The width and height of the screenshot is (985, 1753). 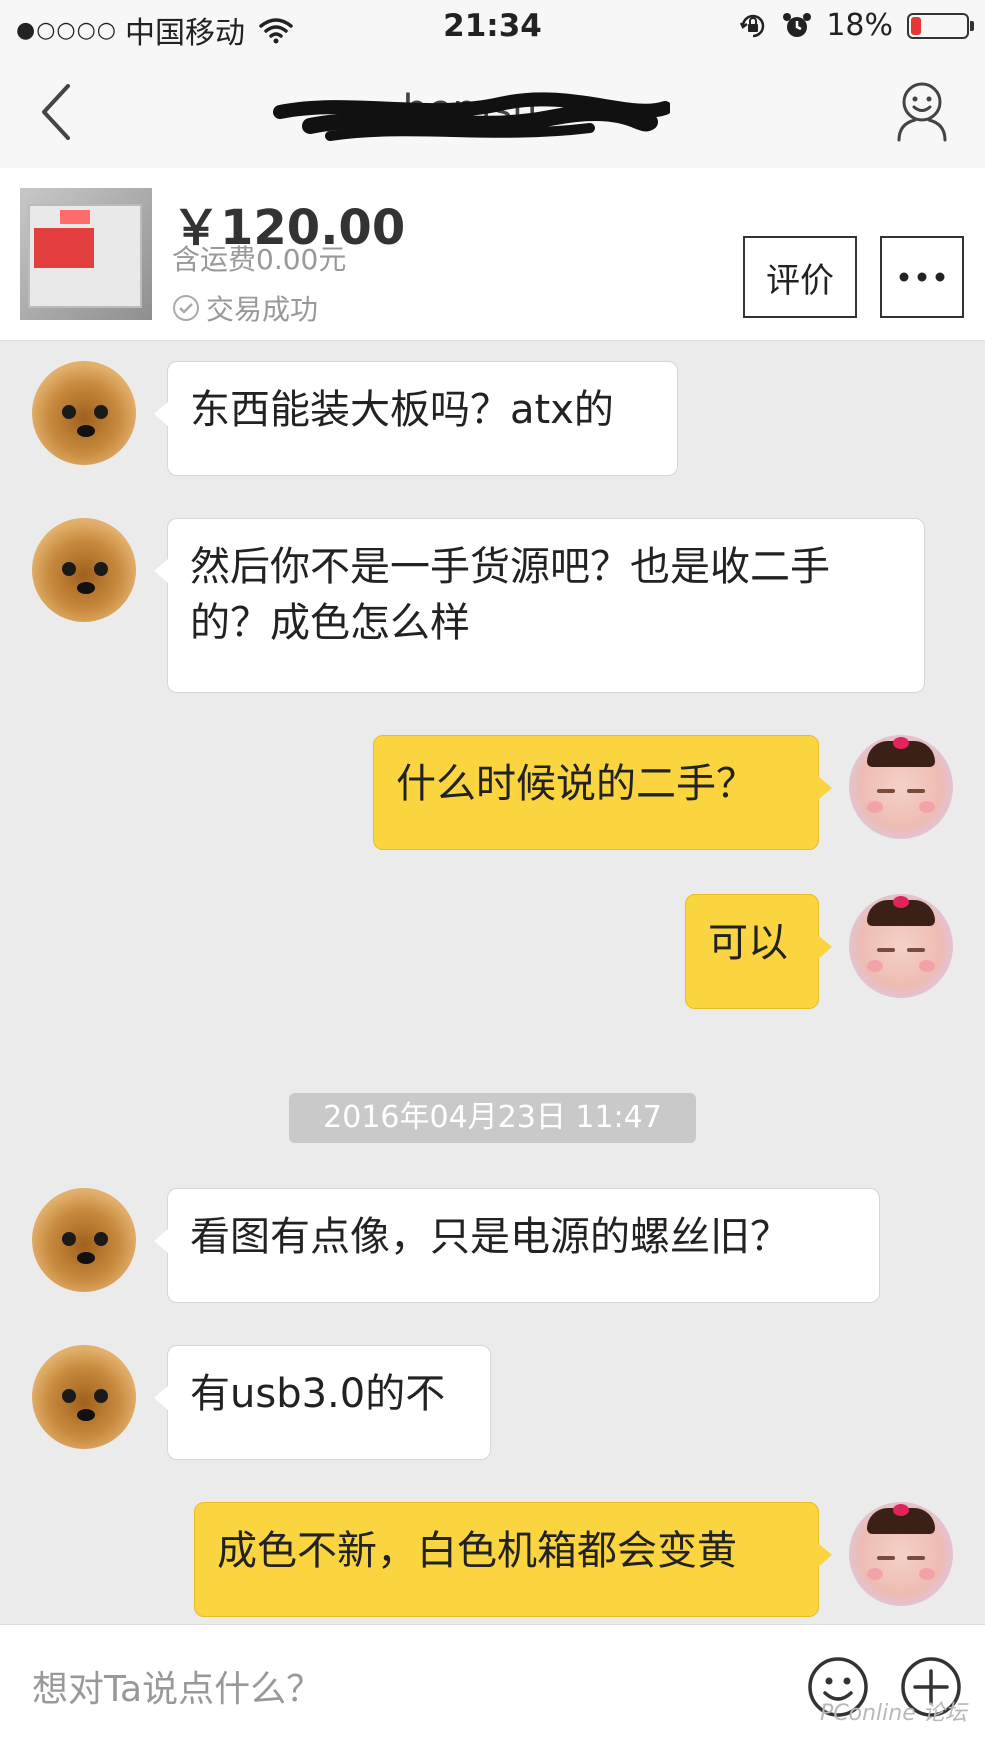 I want to click on message-timestamp: 2016年04月23日 11:47, so click(x=492, y=1118).